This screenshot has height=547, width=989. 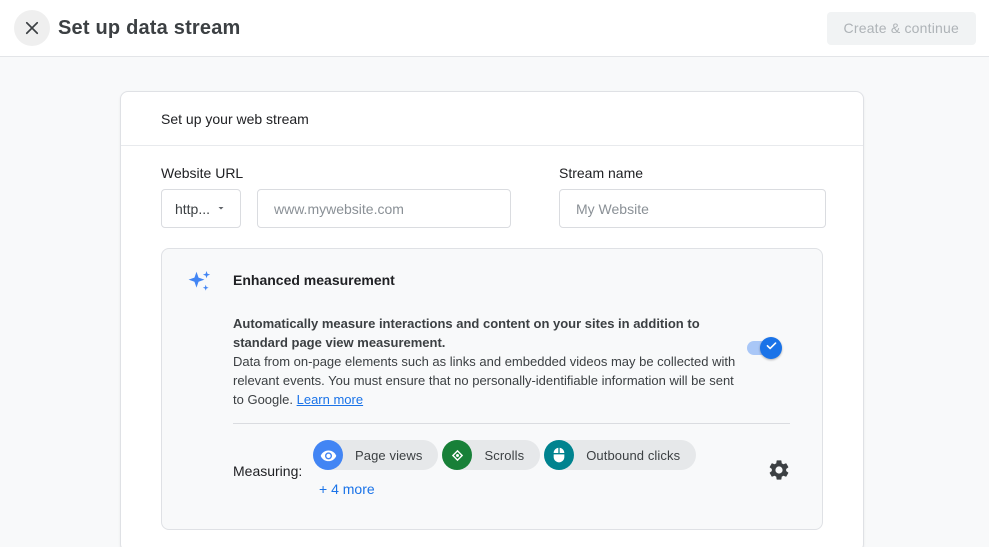 What do you see at coordinates (202, 173) in the screenshot?
I see `website-url-label: Website URL` at bounding box center [202, 173].